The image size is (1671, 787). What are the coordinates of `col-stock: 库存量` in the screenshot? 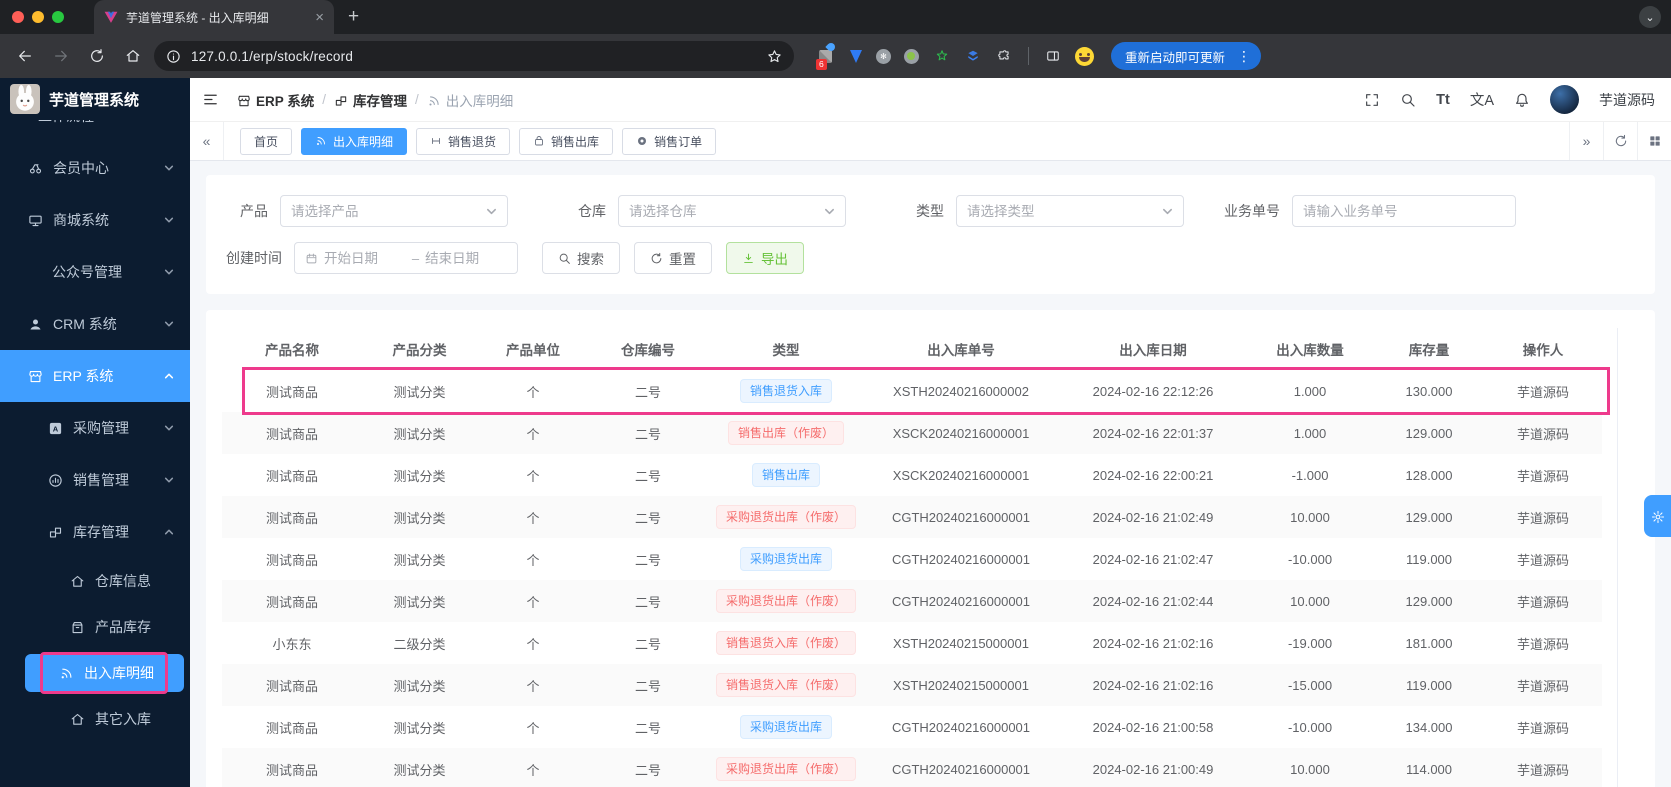 It's located at (1429, 349).